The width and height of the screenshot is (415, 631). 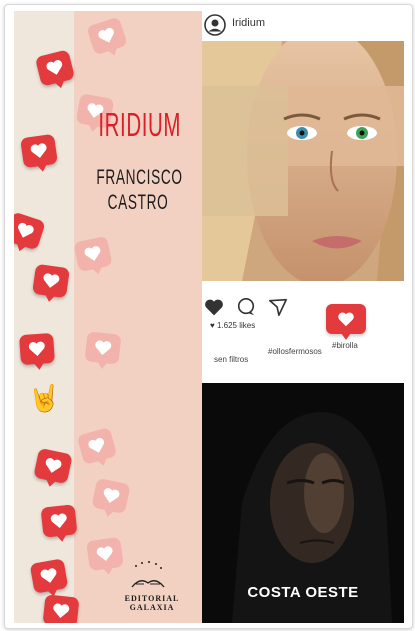 I want to click on user-icon, so click(x=215, y=25).